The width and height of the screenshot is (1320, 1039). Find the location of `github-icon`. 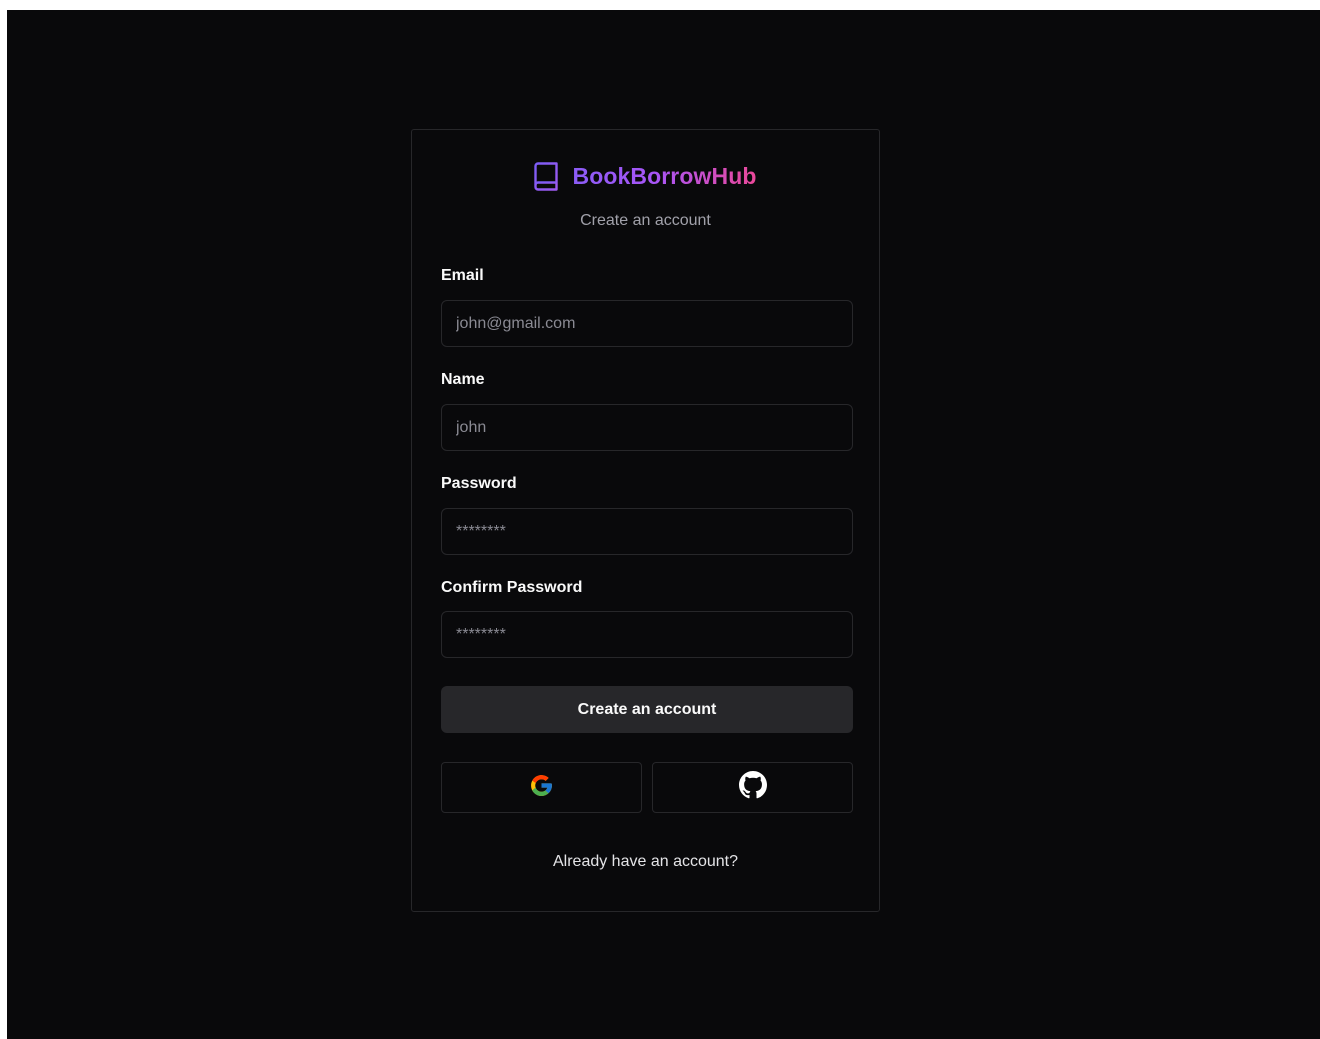

github-icon is located at coordinates (752, 787).